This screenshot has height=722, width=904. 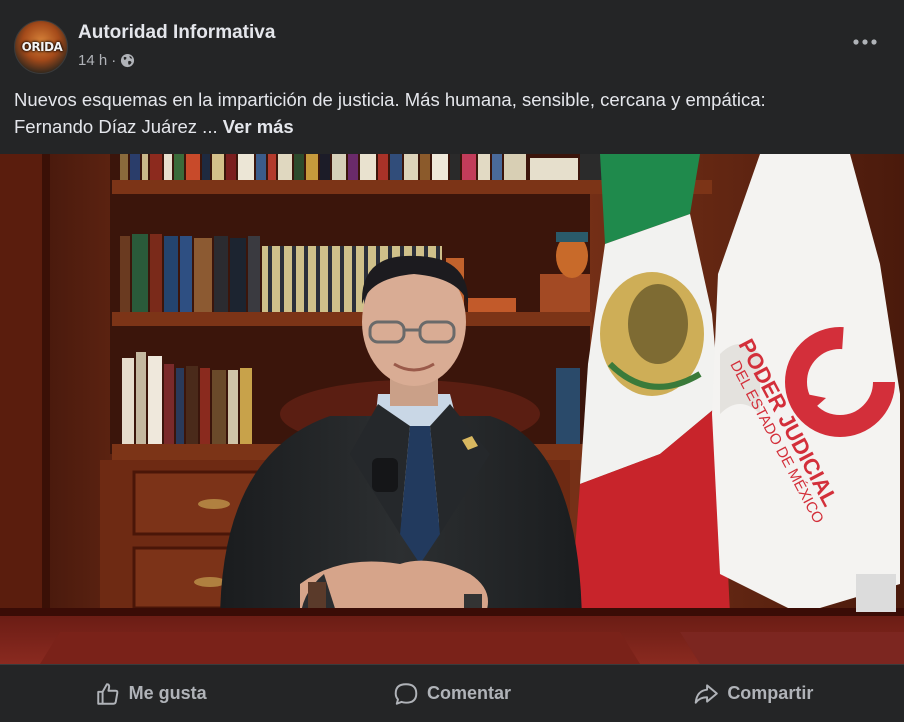 What do you see at coordinates (865, 42) in the screenshot?
I see `more-options-icon` at bounding box center [865, 42].